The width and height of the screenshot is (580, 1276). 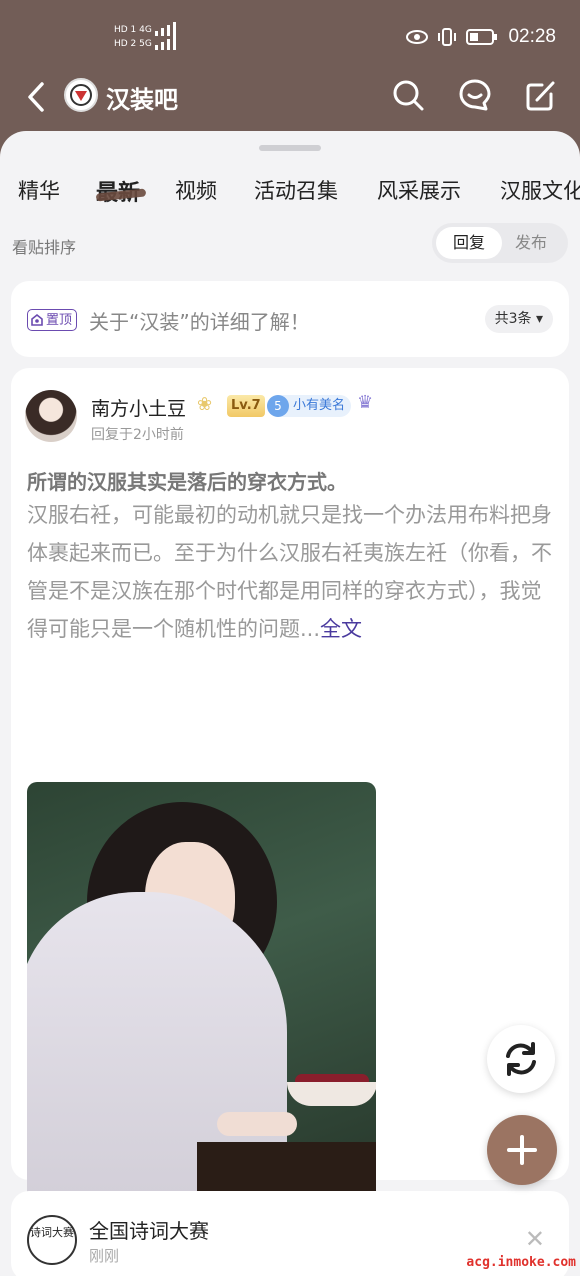 I want to click on sim1-label: HD 1, so click(x=125, y=30).